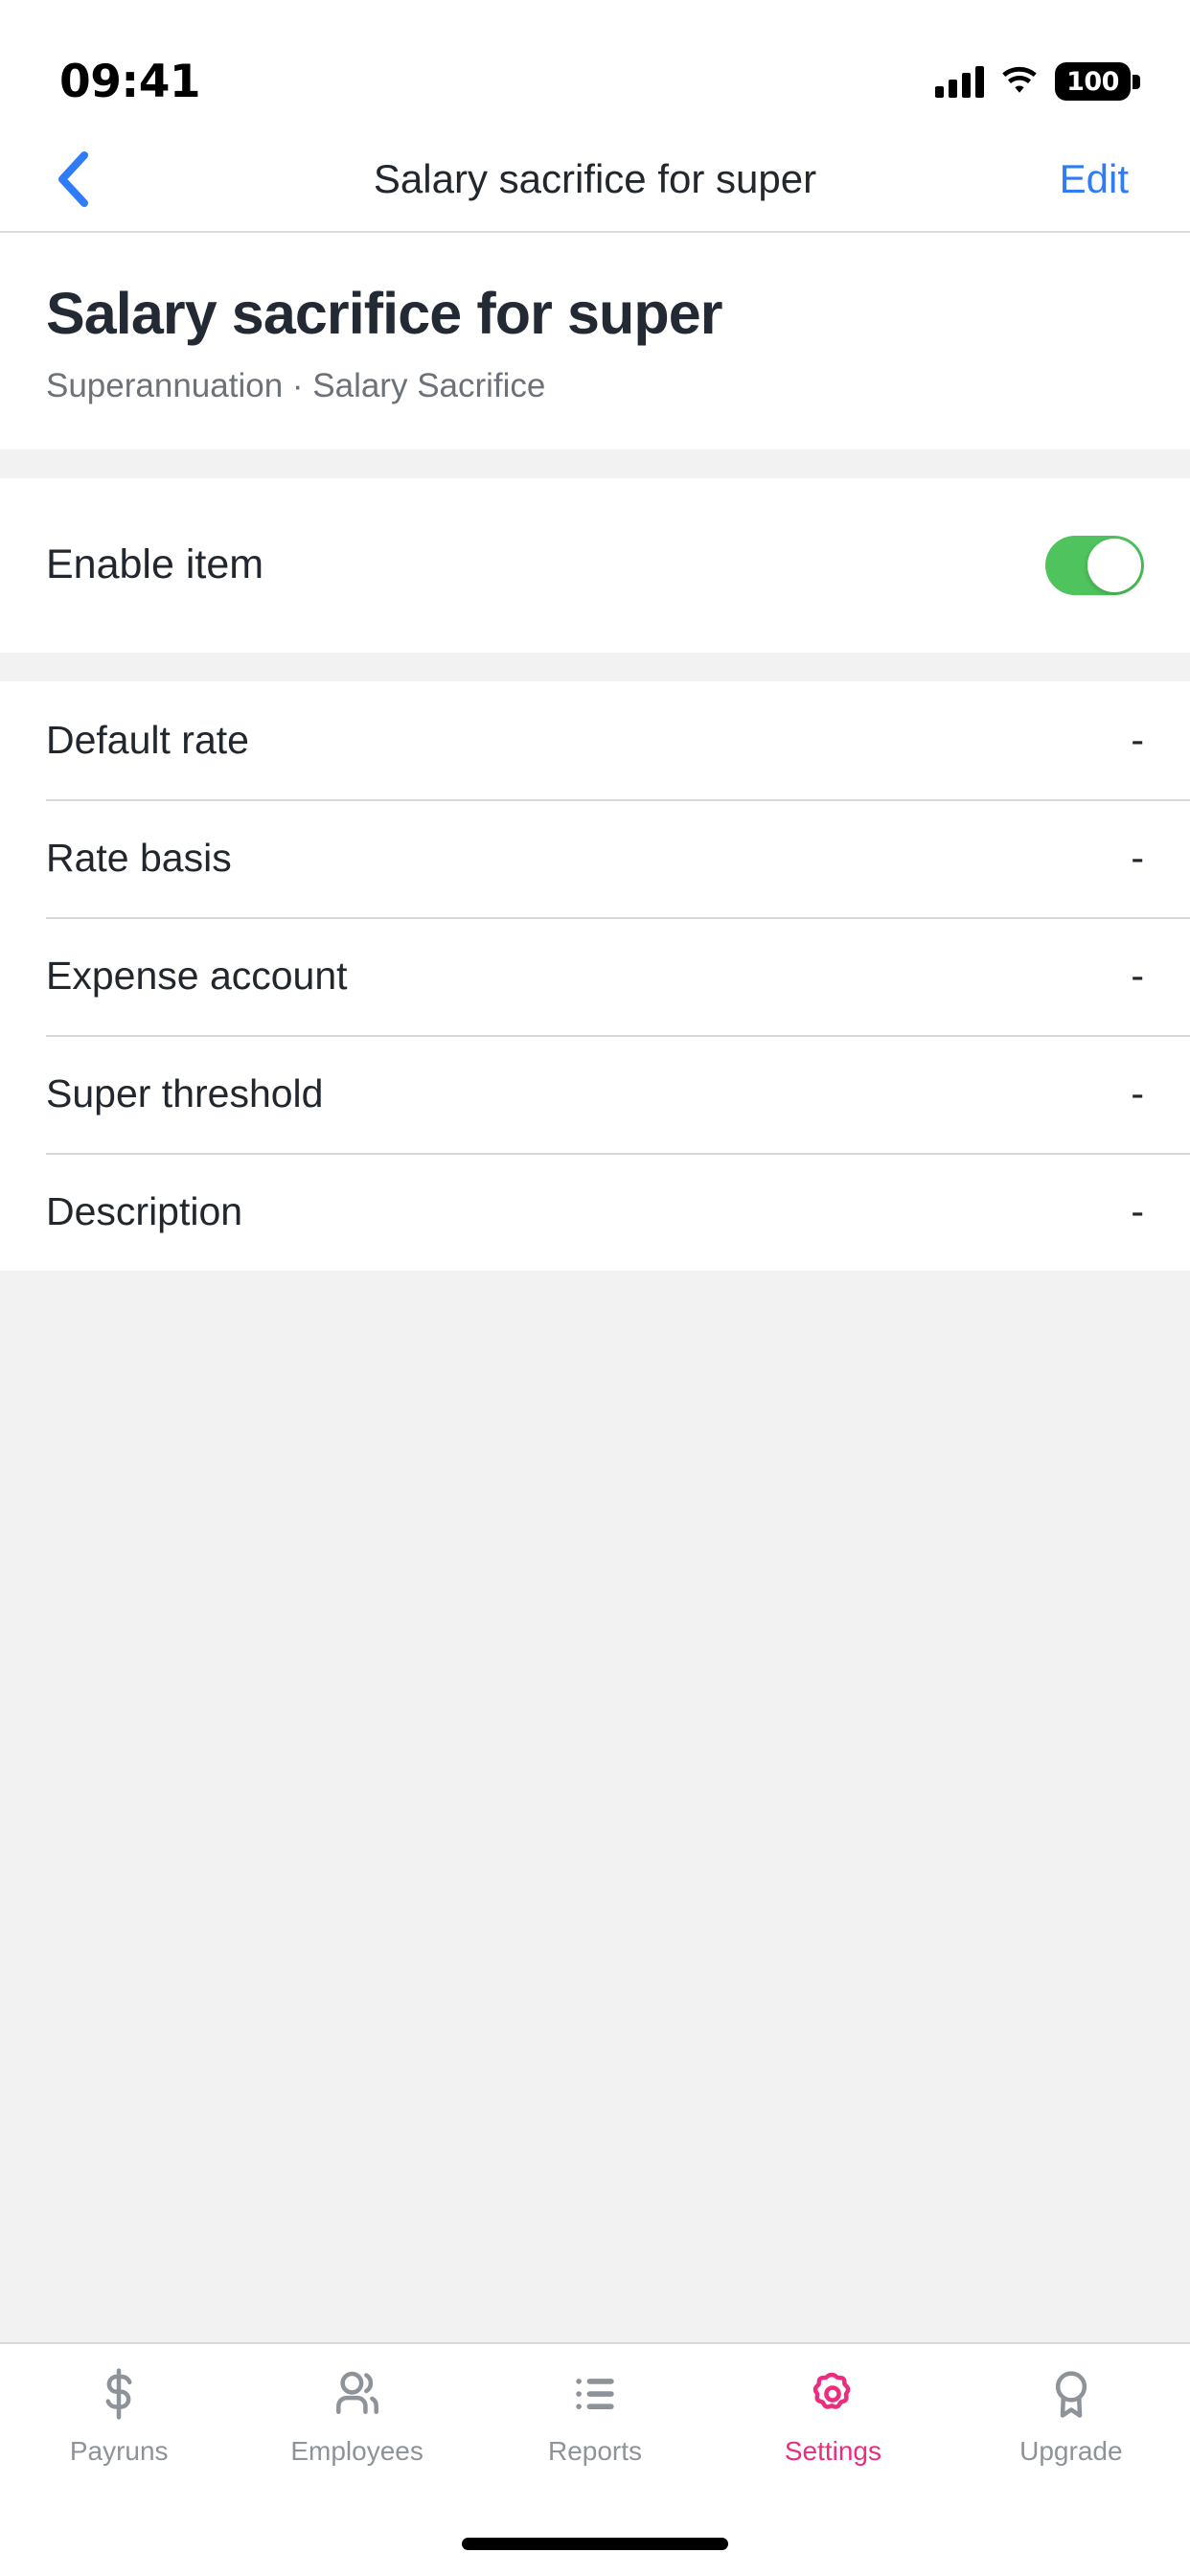  Describe the element at coordinates (197, 975) in the screenshot. I see `row-label: Expense account` at that location.